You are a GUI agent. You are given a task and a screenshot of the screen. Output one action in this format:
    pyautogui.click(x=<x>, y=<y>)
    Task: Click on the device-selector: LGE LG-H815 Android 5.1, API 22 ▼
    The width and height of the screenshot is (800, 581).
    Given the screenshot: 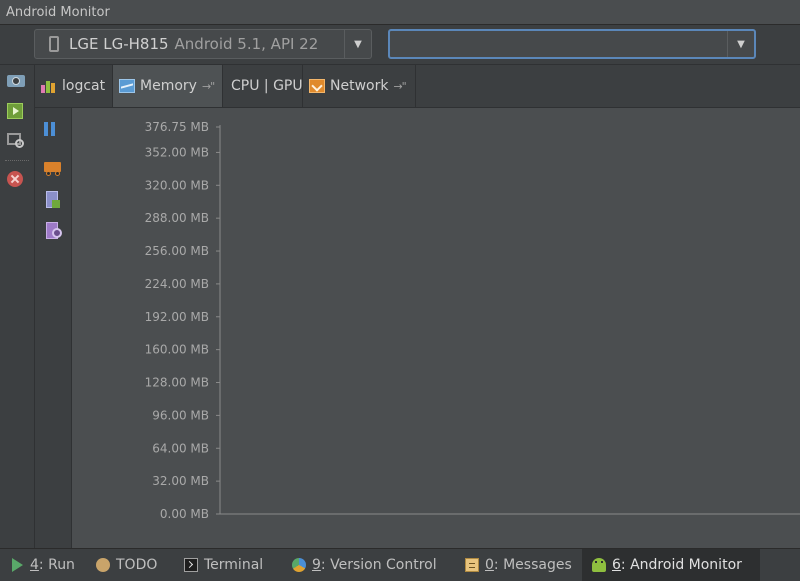 What is the action you would take?
    pyautogui.click(x=203, y=44)
    